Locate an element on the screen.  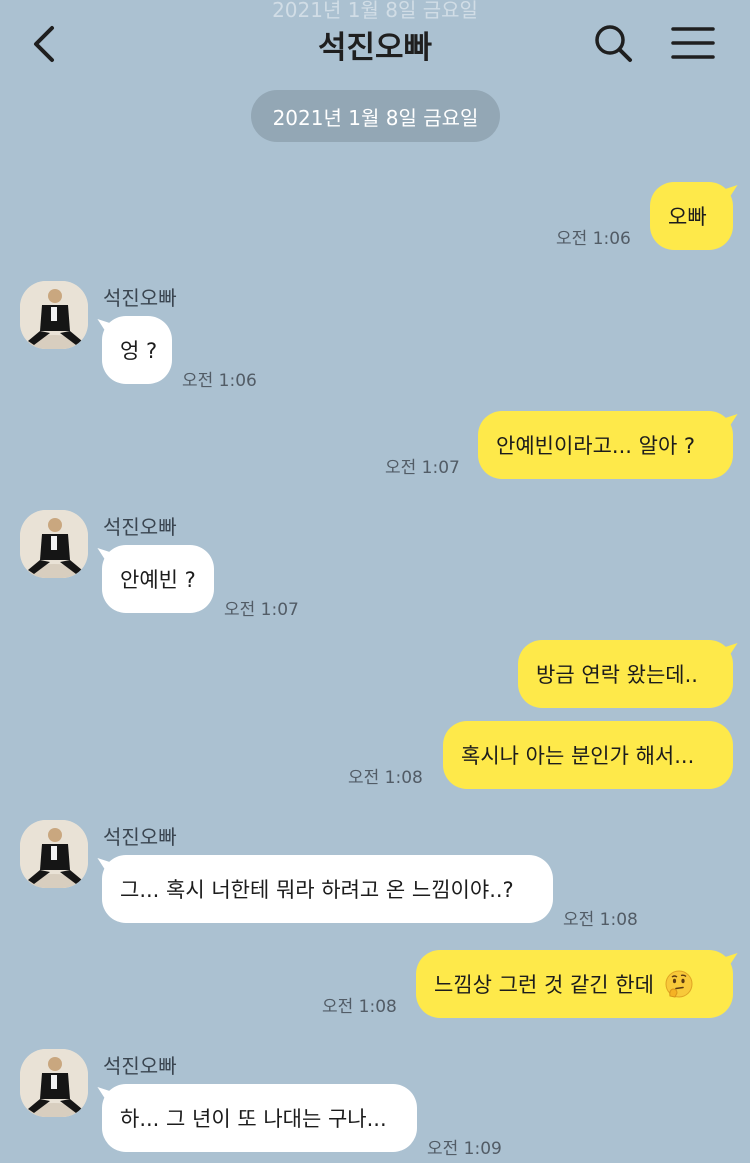
chat-header: 석진오빠 is located at coordinates (375, 45).